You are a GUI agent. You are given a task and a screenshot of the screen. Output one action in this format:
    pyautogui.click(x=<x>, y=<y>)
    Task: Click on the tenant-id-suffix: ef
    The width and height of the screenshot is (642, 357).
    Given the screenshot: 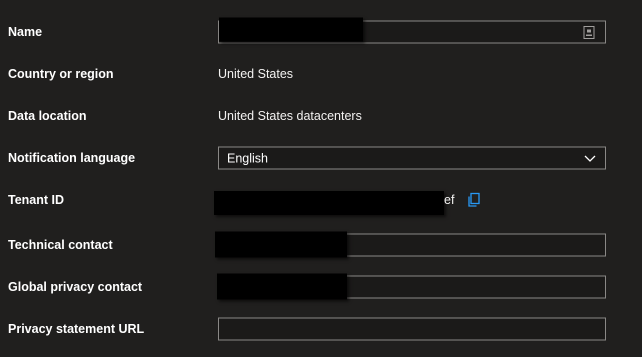 What is the action you would take?
    pyautogui.click(x=449, y=200)
    